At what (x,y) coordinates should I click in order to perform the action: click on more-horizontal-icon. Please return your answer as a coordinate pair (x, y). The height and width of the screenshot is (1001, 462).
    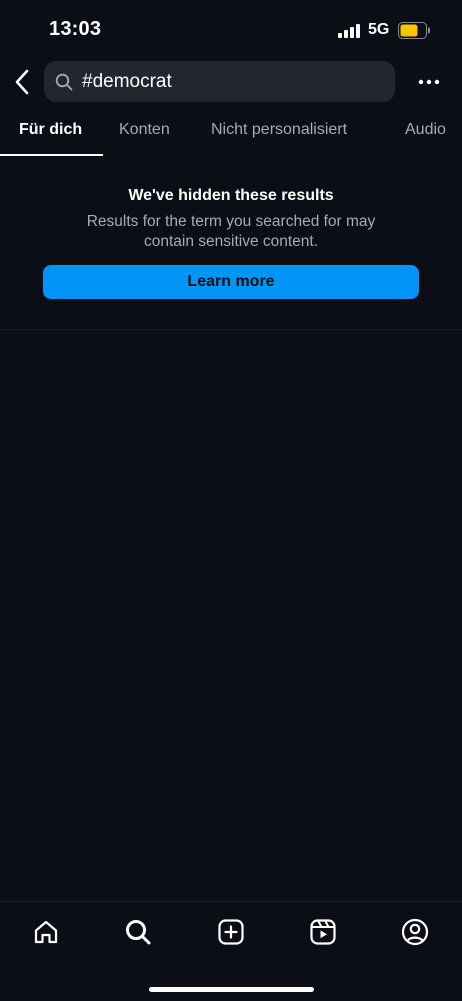
    Looking at the image, I should click on (429, 82).